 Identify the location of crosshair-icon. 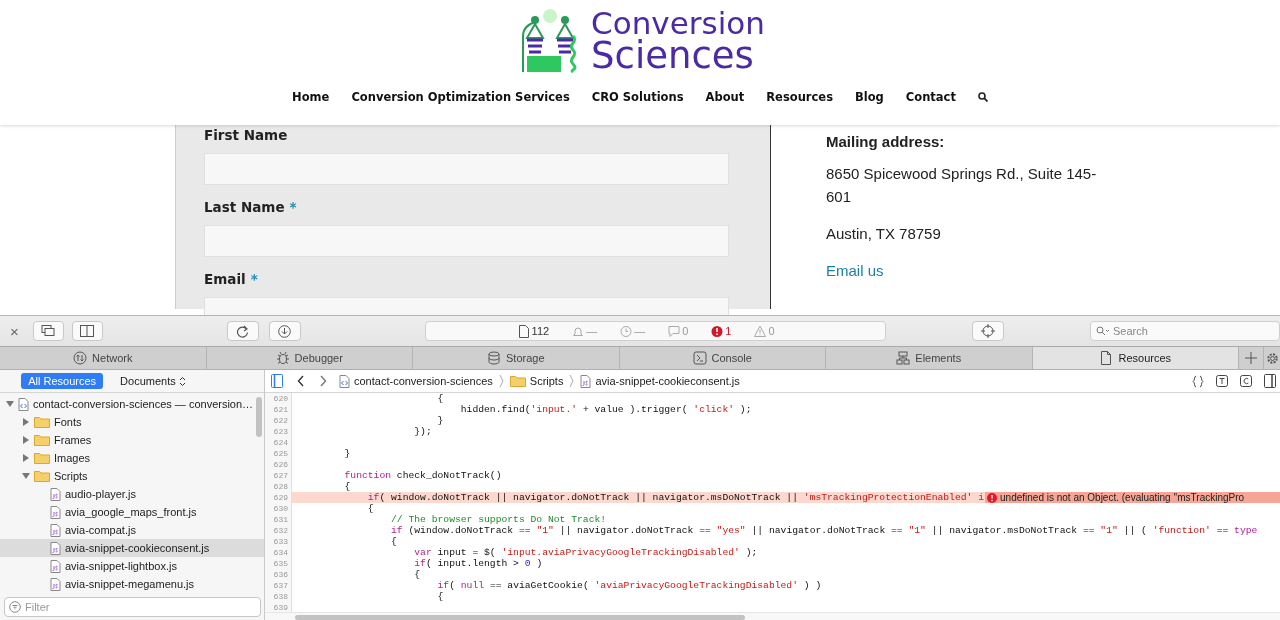
(988, 331).